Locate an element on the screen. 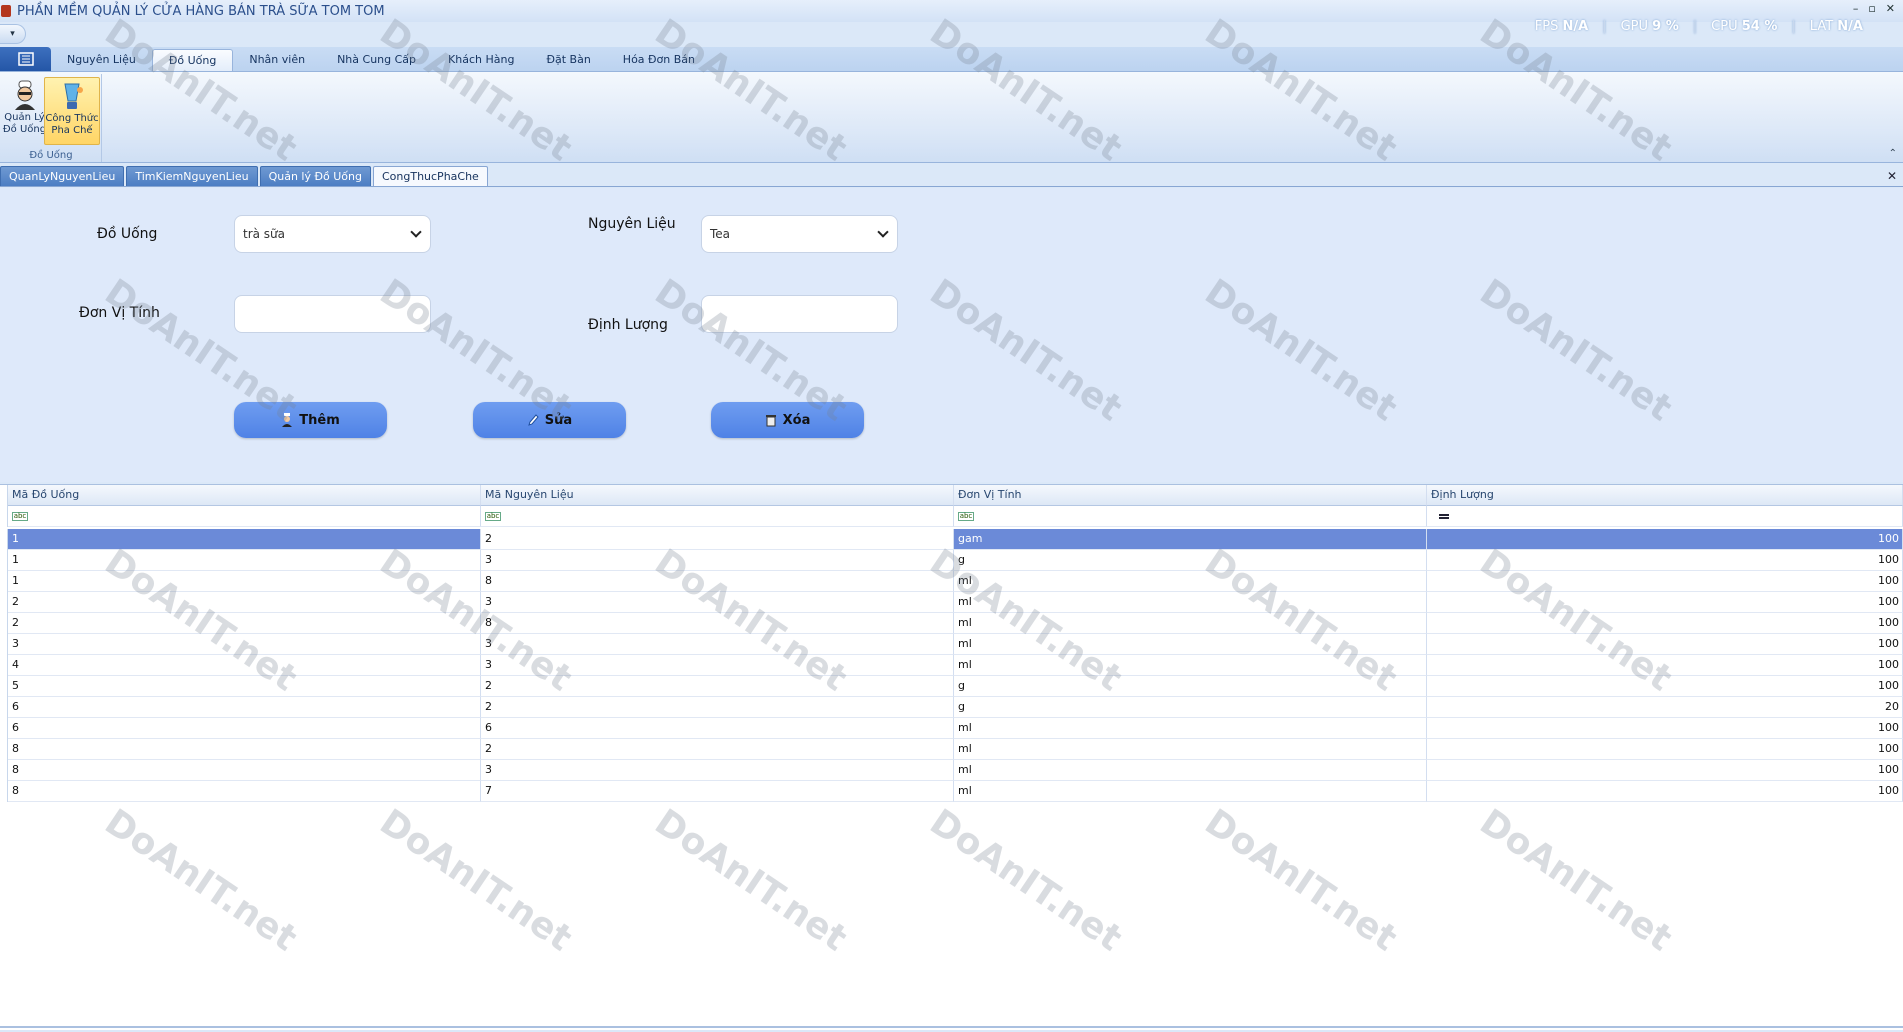 The image size is (1903, 1032). quick-access-dropdown: ▾ is located at coordinates (13, 34).